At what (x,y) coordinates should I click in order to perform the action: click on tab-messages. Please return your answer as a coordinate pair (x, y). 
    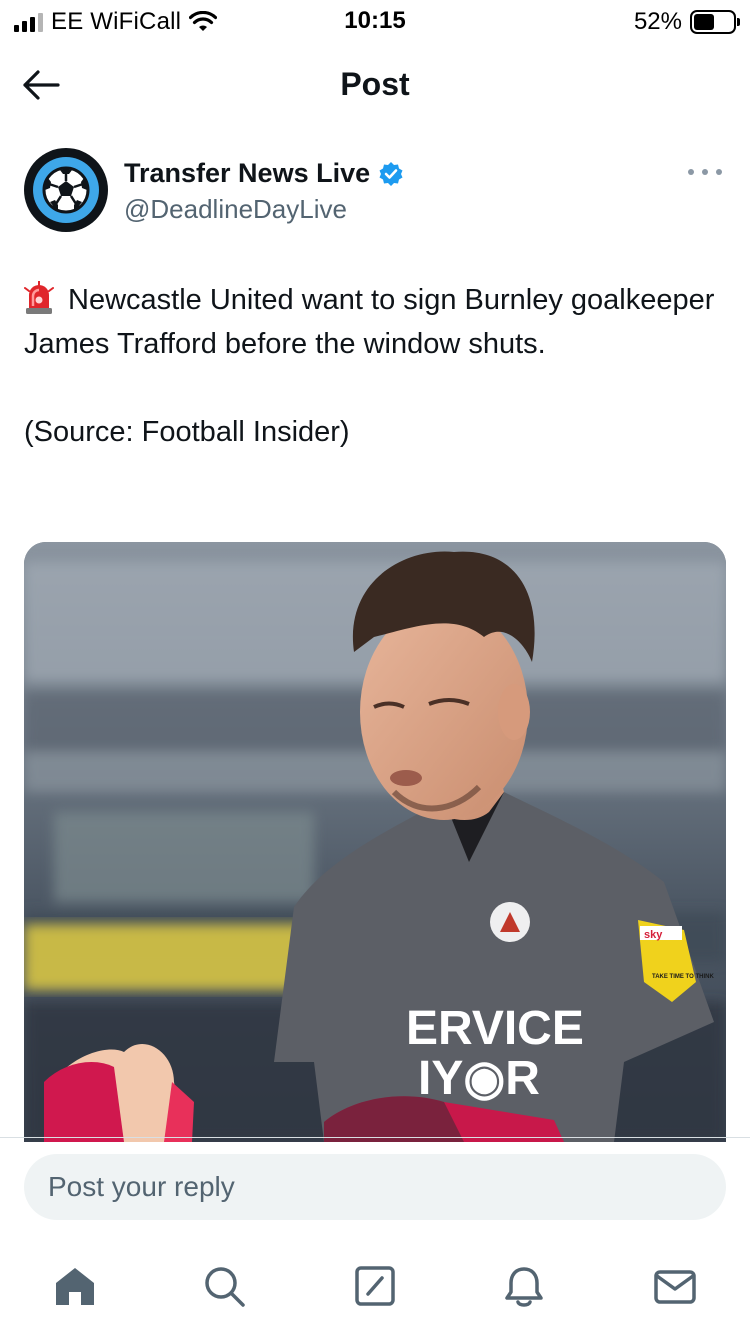
    Looking at the image, I should click on (675, 1286).